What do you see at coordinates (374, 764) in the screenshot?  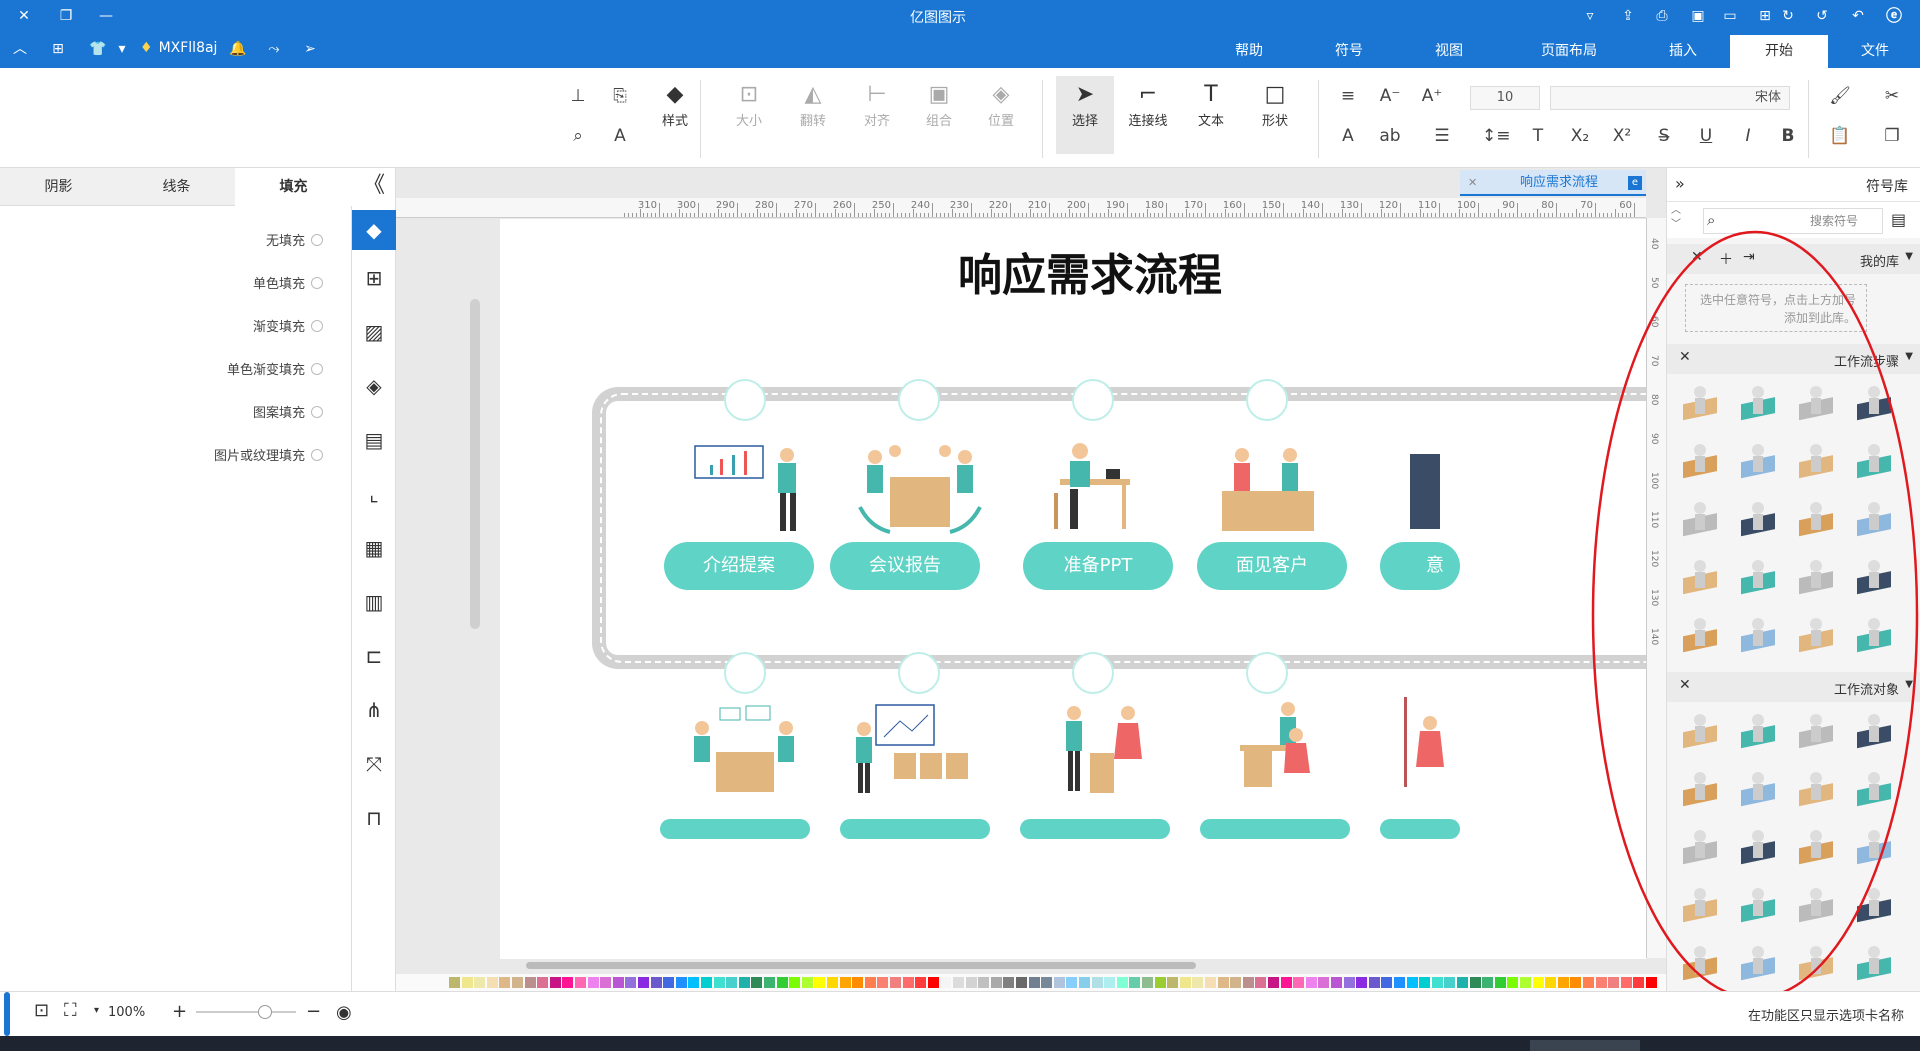 I see `transform-icon: ⤧` at bounding box center [374, 764].